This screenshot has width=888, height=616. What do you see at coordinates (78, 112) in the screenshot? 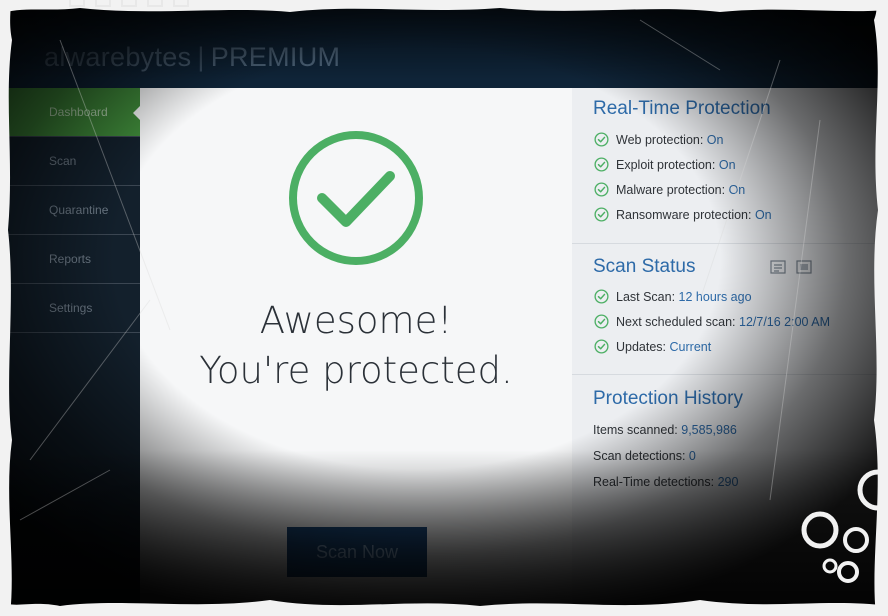
I see `sidebar-item-label: Dashboard` at bounding box center [78, 112].